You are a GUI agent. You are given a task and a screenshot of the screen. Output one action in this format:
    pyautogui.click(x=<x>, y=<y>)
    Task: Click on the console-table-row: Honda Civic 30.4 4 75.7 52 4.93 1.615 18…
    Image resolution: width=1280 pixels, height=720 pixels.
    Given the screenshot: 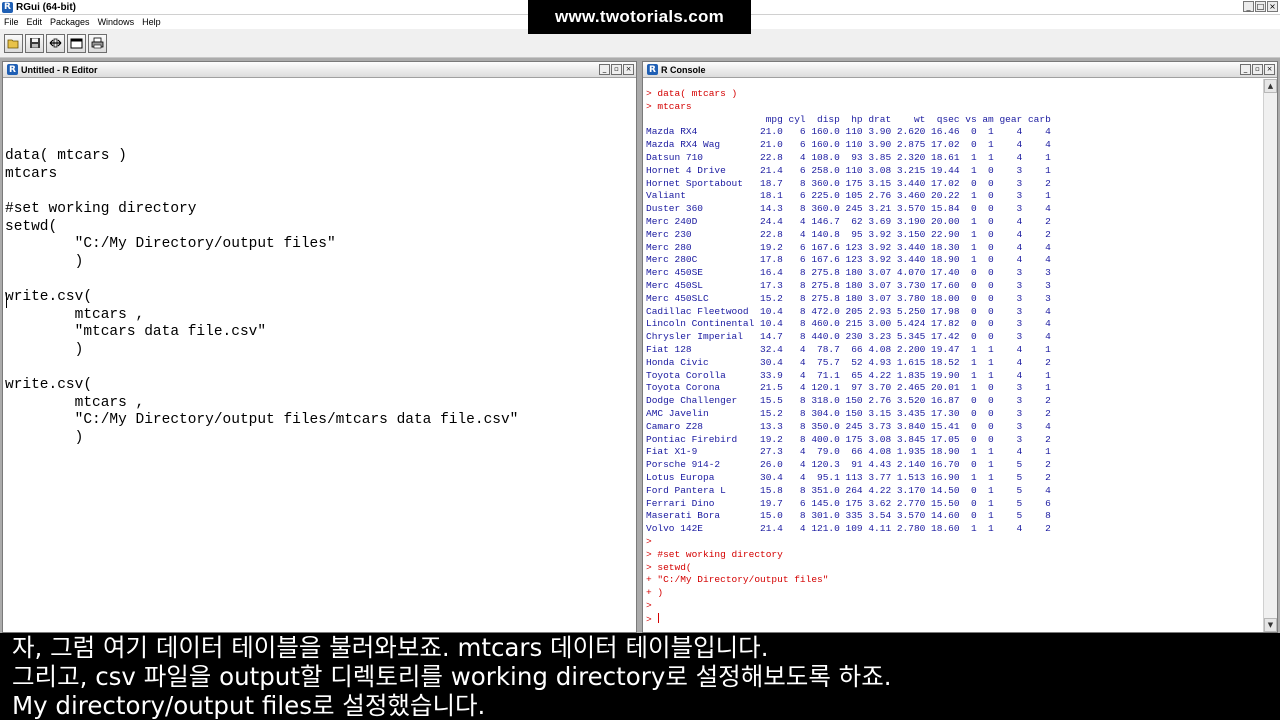 What is the action you would take?
    pyautogui.click(x=848, y=362)
    